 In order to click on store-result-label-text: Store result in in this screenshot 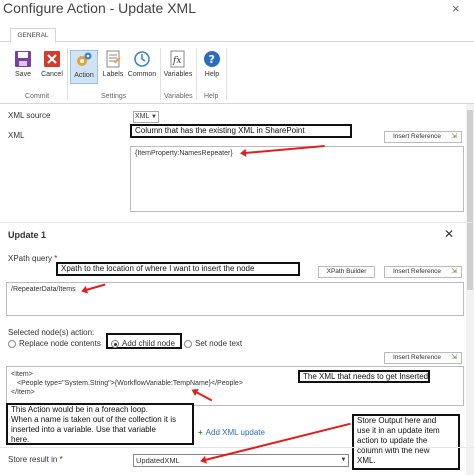, I will do `click(33, 459)`.